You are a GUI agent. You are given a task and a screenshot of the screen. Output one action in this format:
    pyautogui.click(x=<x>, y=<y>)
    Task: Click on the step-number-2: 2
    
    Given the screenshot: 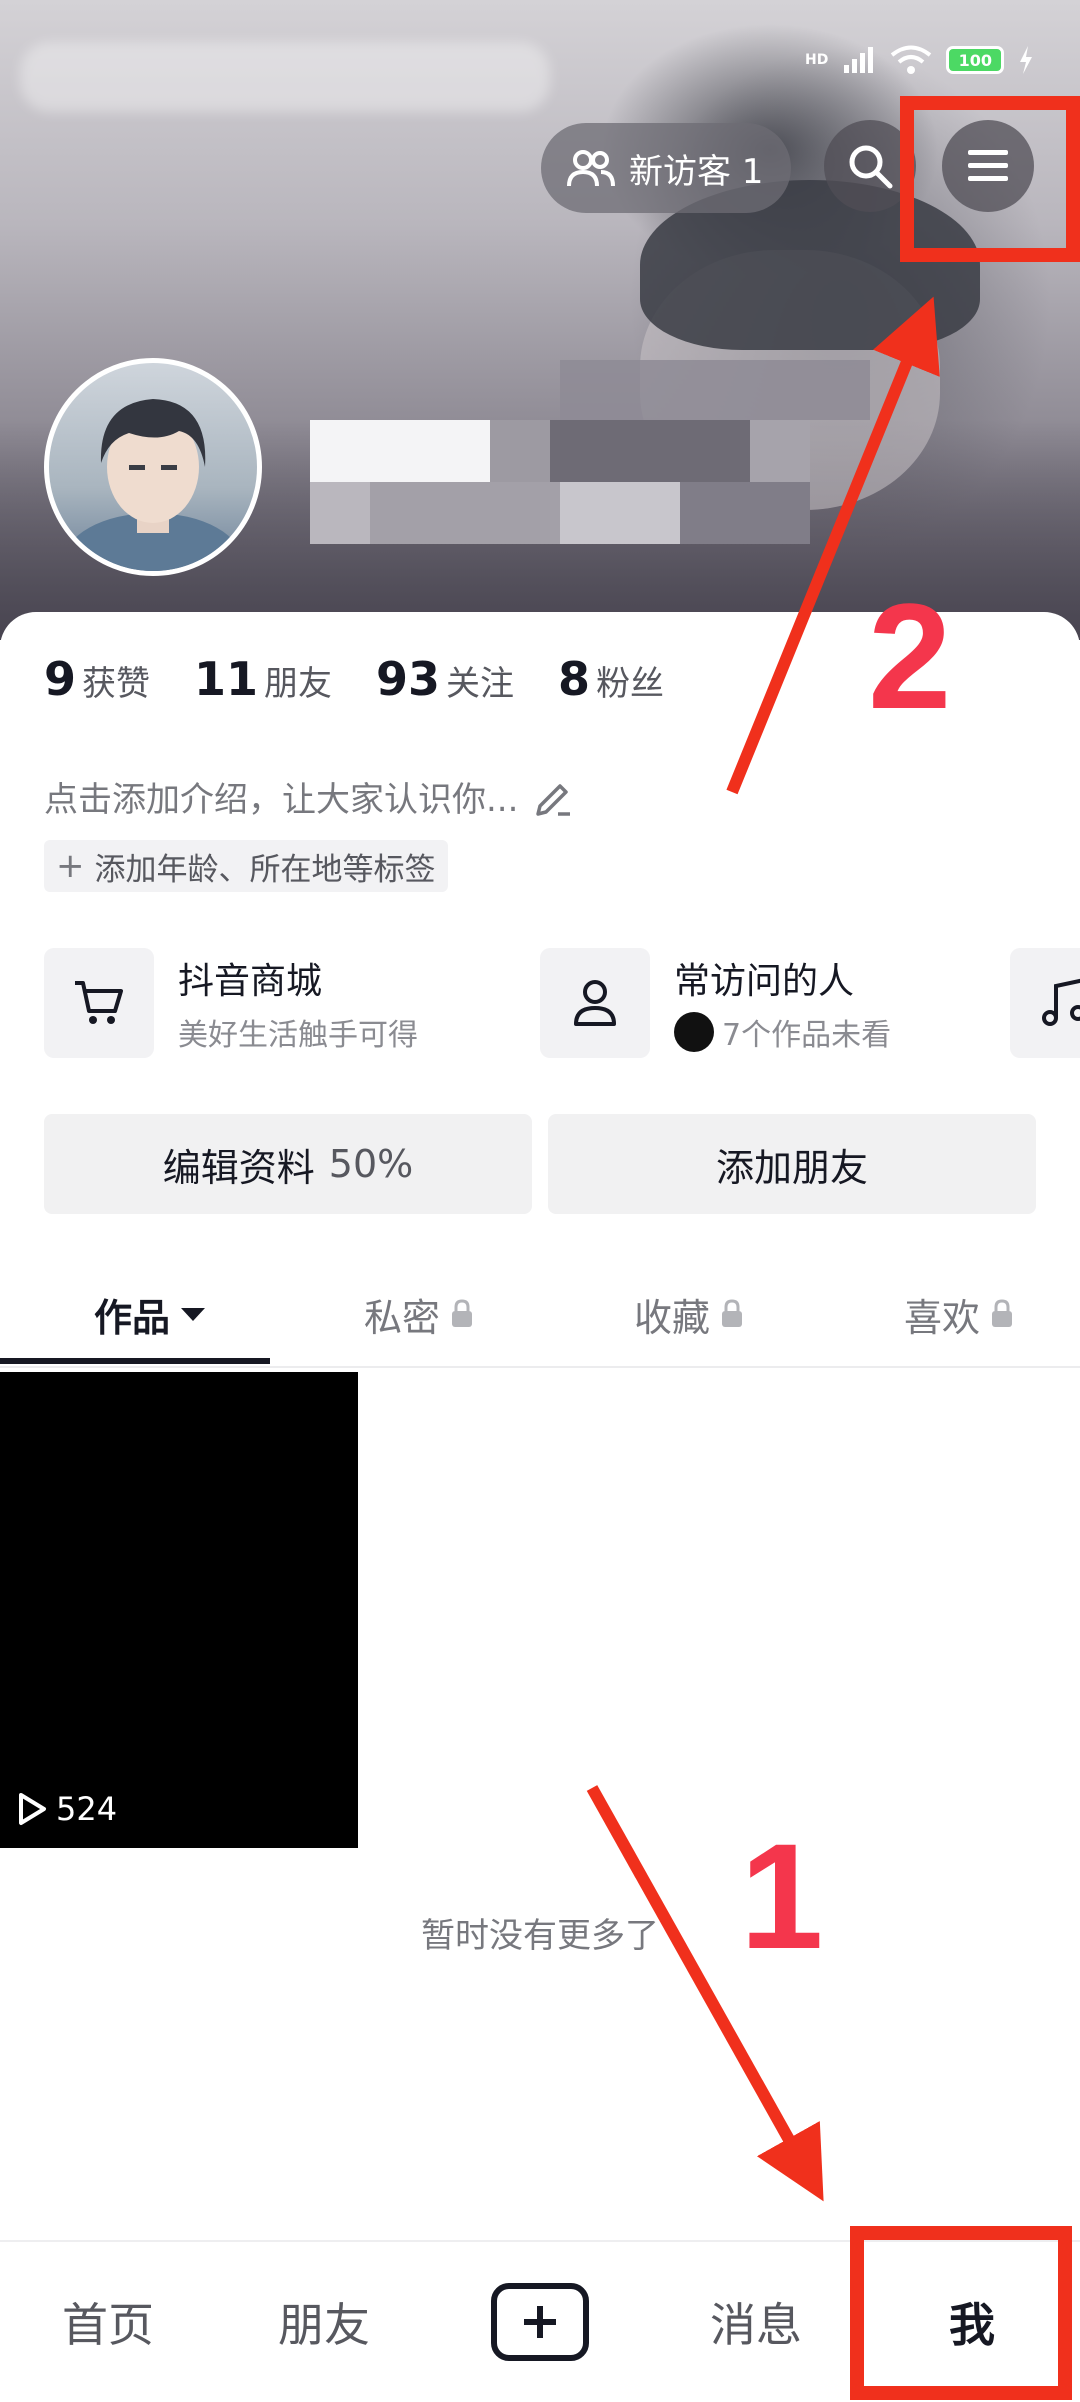 What is the action you would take?
    pyautogui.click(x=910, y=656)
    